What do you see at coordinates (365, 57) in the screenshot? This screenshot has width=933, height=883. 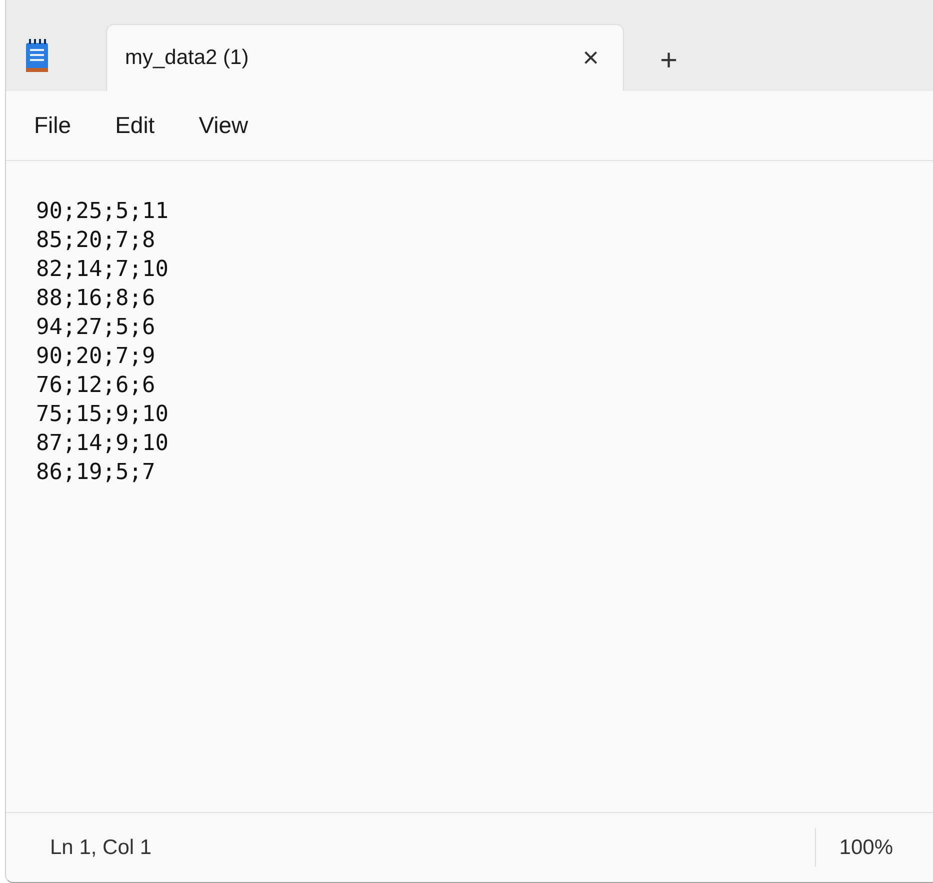 I see `document-tab: my_data2 (1) ×` at bounding box center [365, 57].